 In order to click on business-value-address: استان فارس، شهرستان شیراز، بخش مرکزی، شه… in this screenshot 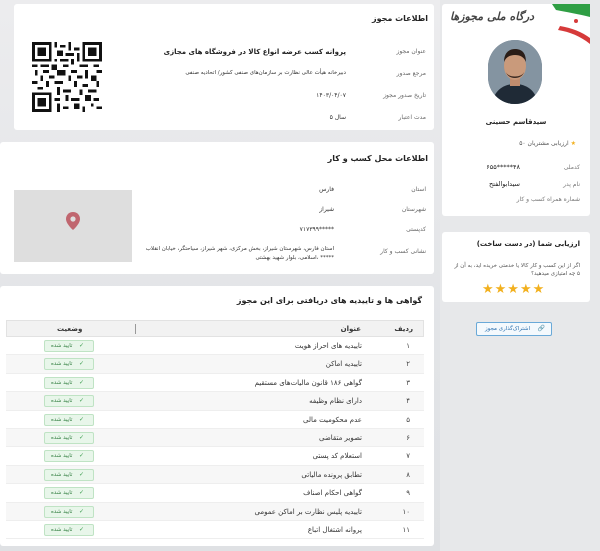, I will do `click(239, 249)`.